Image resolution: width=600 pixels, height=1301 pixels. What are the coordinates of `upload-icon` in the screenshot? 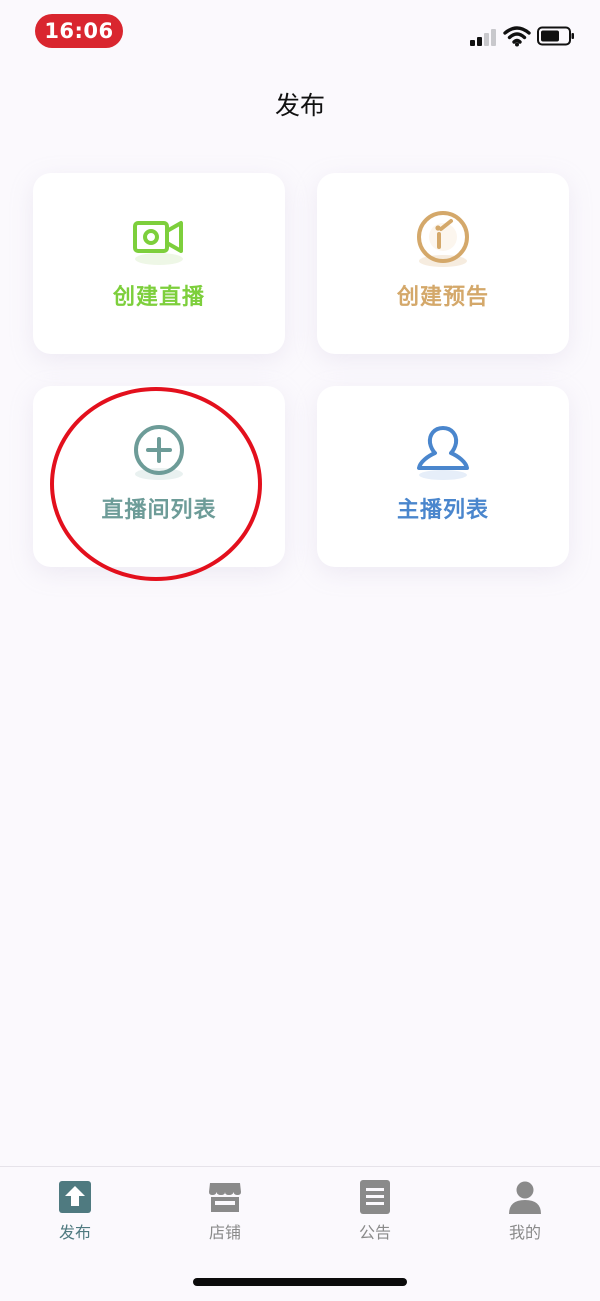 It's located at (75, 1197).